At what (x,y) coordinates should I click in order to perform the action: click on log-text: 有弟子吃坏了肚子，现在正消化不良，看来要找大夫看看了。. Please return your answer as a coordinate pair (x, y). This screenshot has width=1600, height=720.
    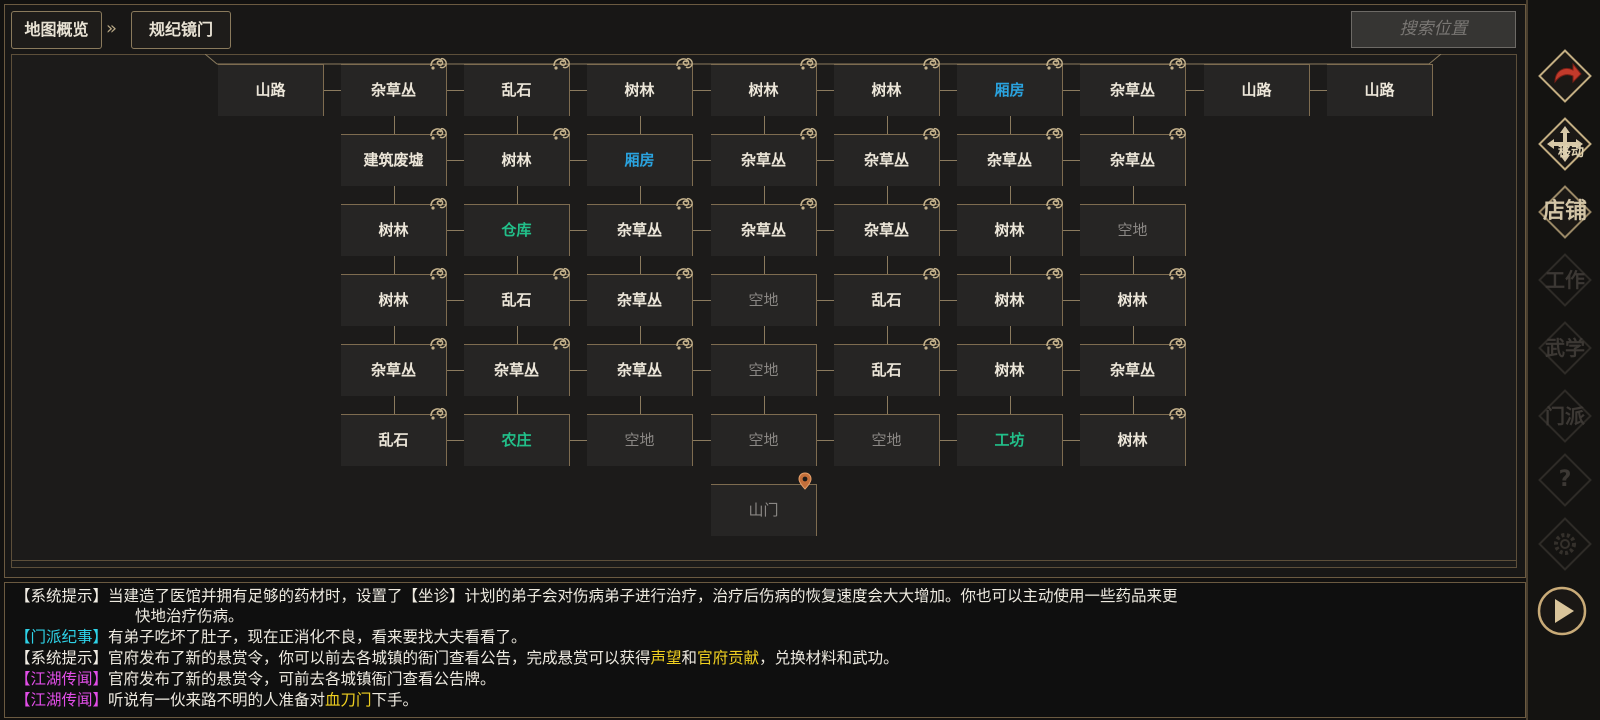
    Looking at the image, I should click on (317, 637).